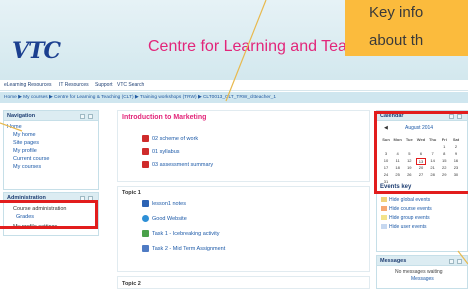 This screenshot has height=289, width=468. Describe the element at coordinates (462, 257) in the screenshot. I see `arrow-to-events` at that location.